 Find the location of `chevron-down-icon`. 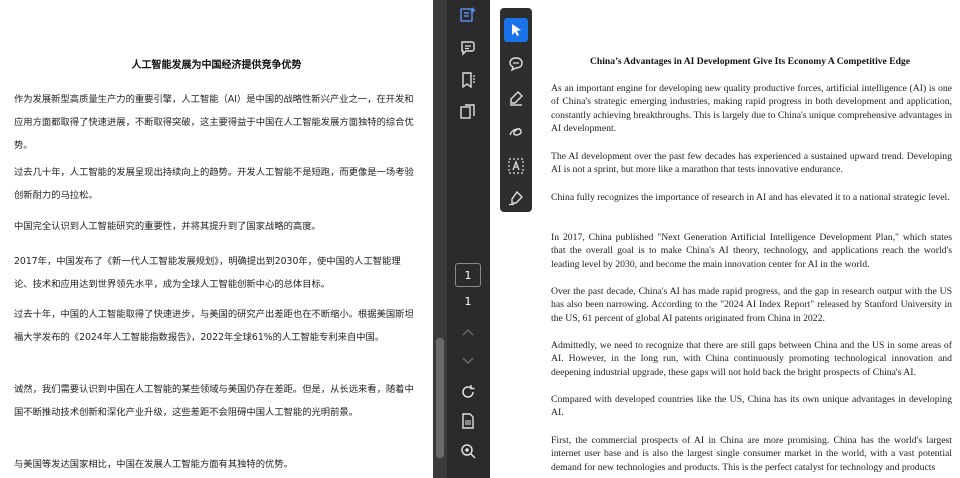

chevron-down-icon is located at coordinates (468, 360).